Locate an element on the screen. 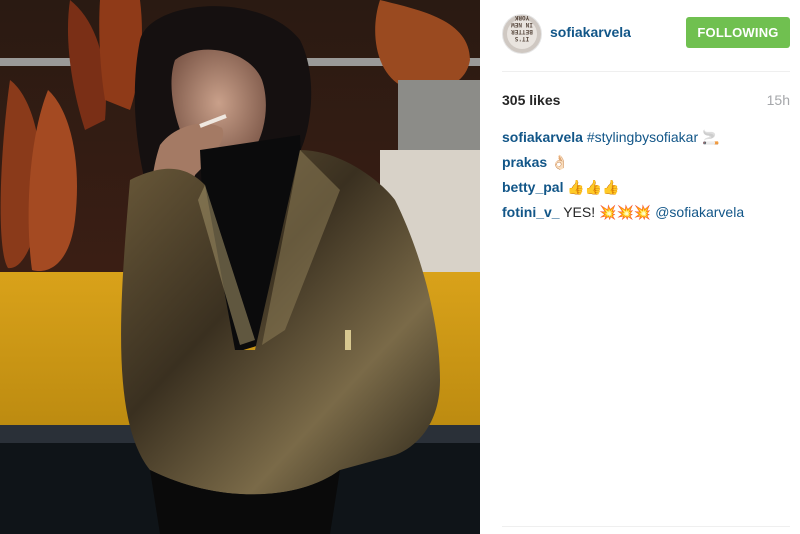 This screenshot has width=800, height=534. comment-username: fotini_v_ is located at coordinates (531, 212).